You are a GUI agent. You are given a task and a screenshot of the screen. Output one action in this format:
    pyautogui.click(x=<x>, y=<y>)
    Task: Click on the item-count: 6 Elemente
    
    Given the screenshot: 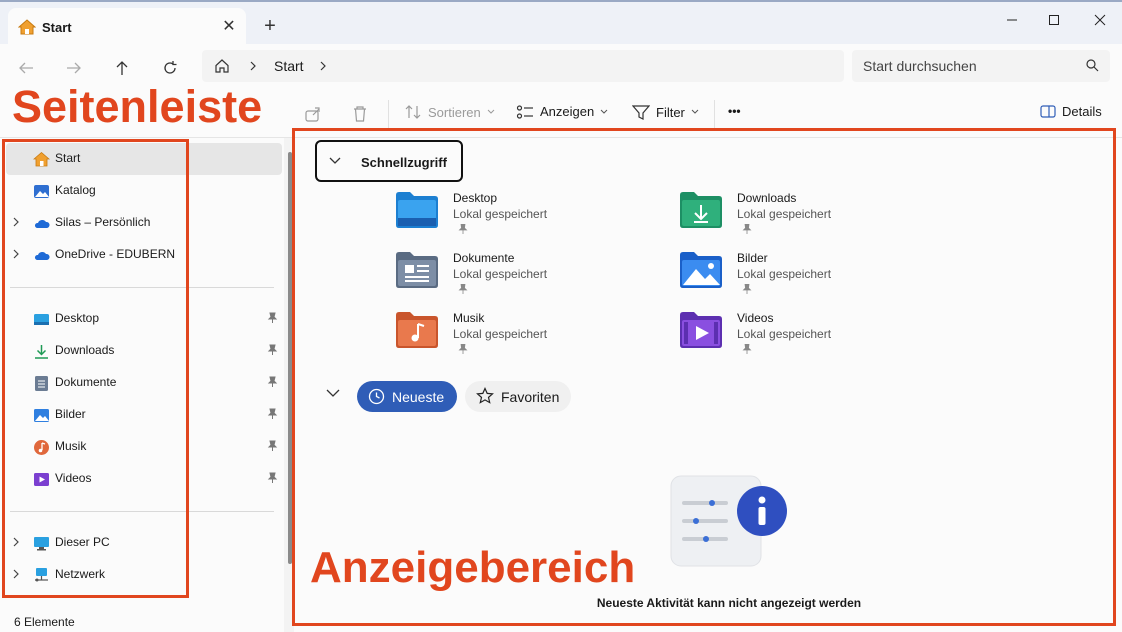 What is the action you would take?
    pyautogui.click(x=44, y=622)
    